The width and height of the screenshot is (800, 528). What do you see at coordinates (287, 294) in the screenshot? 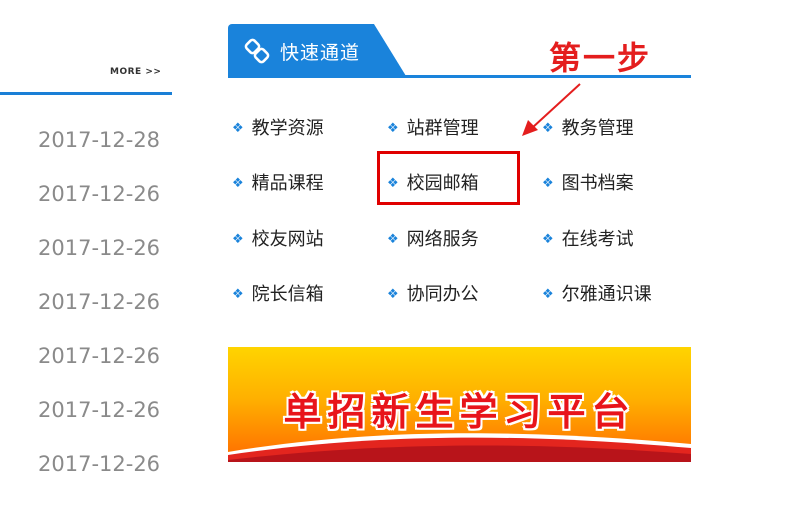
I see `quick-link-label: 院长信箱` at bounding box center [287, 294].